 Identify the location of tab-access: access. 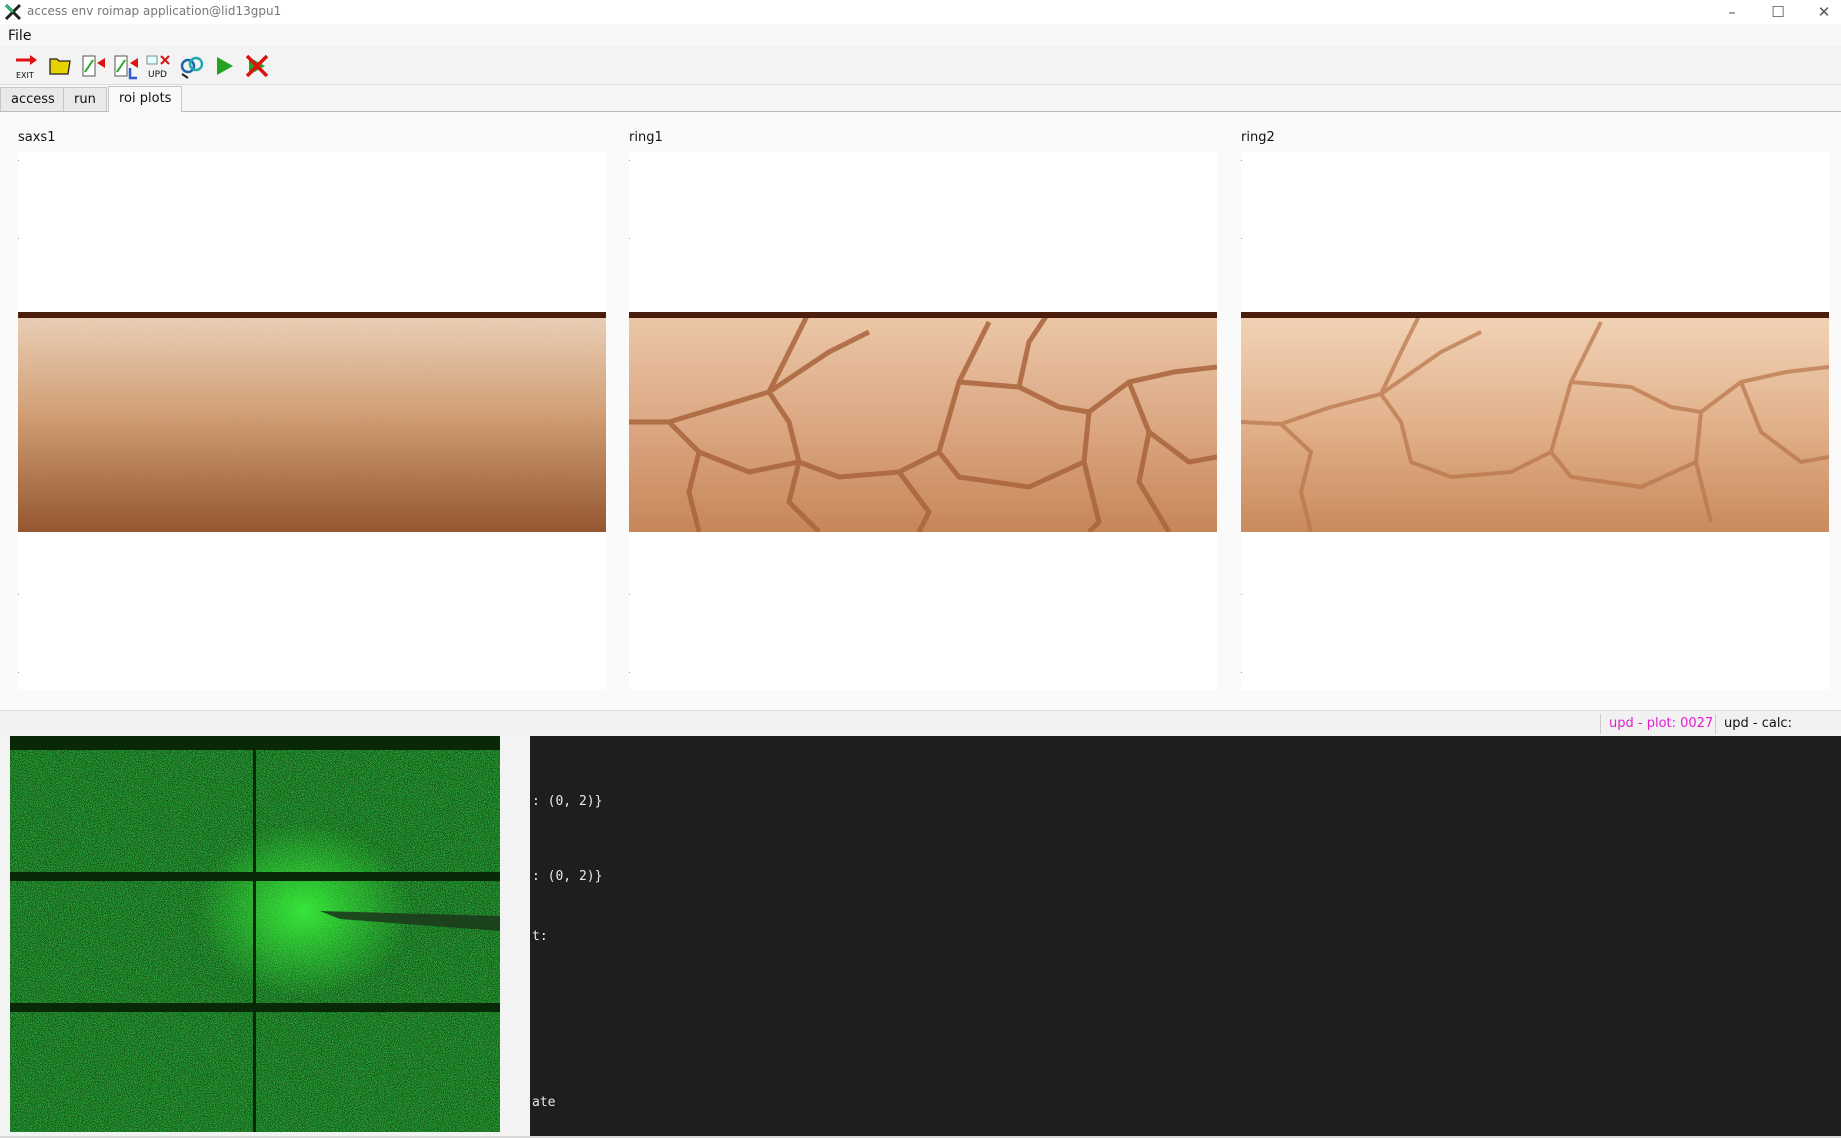
(33, 99).